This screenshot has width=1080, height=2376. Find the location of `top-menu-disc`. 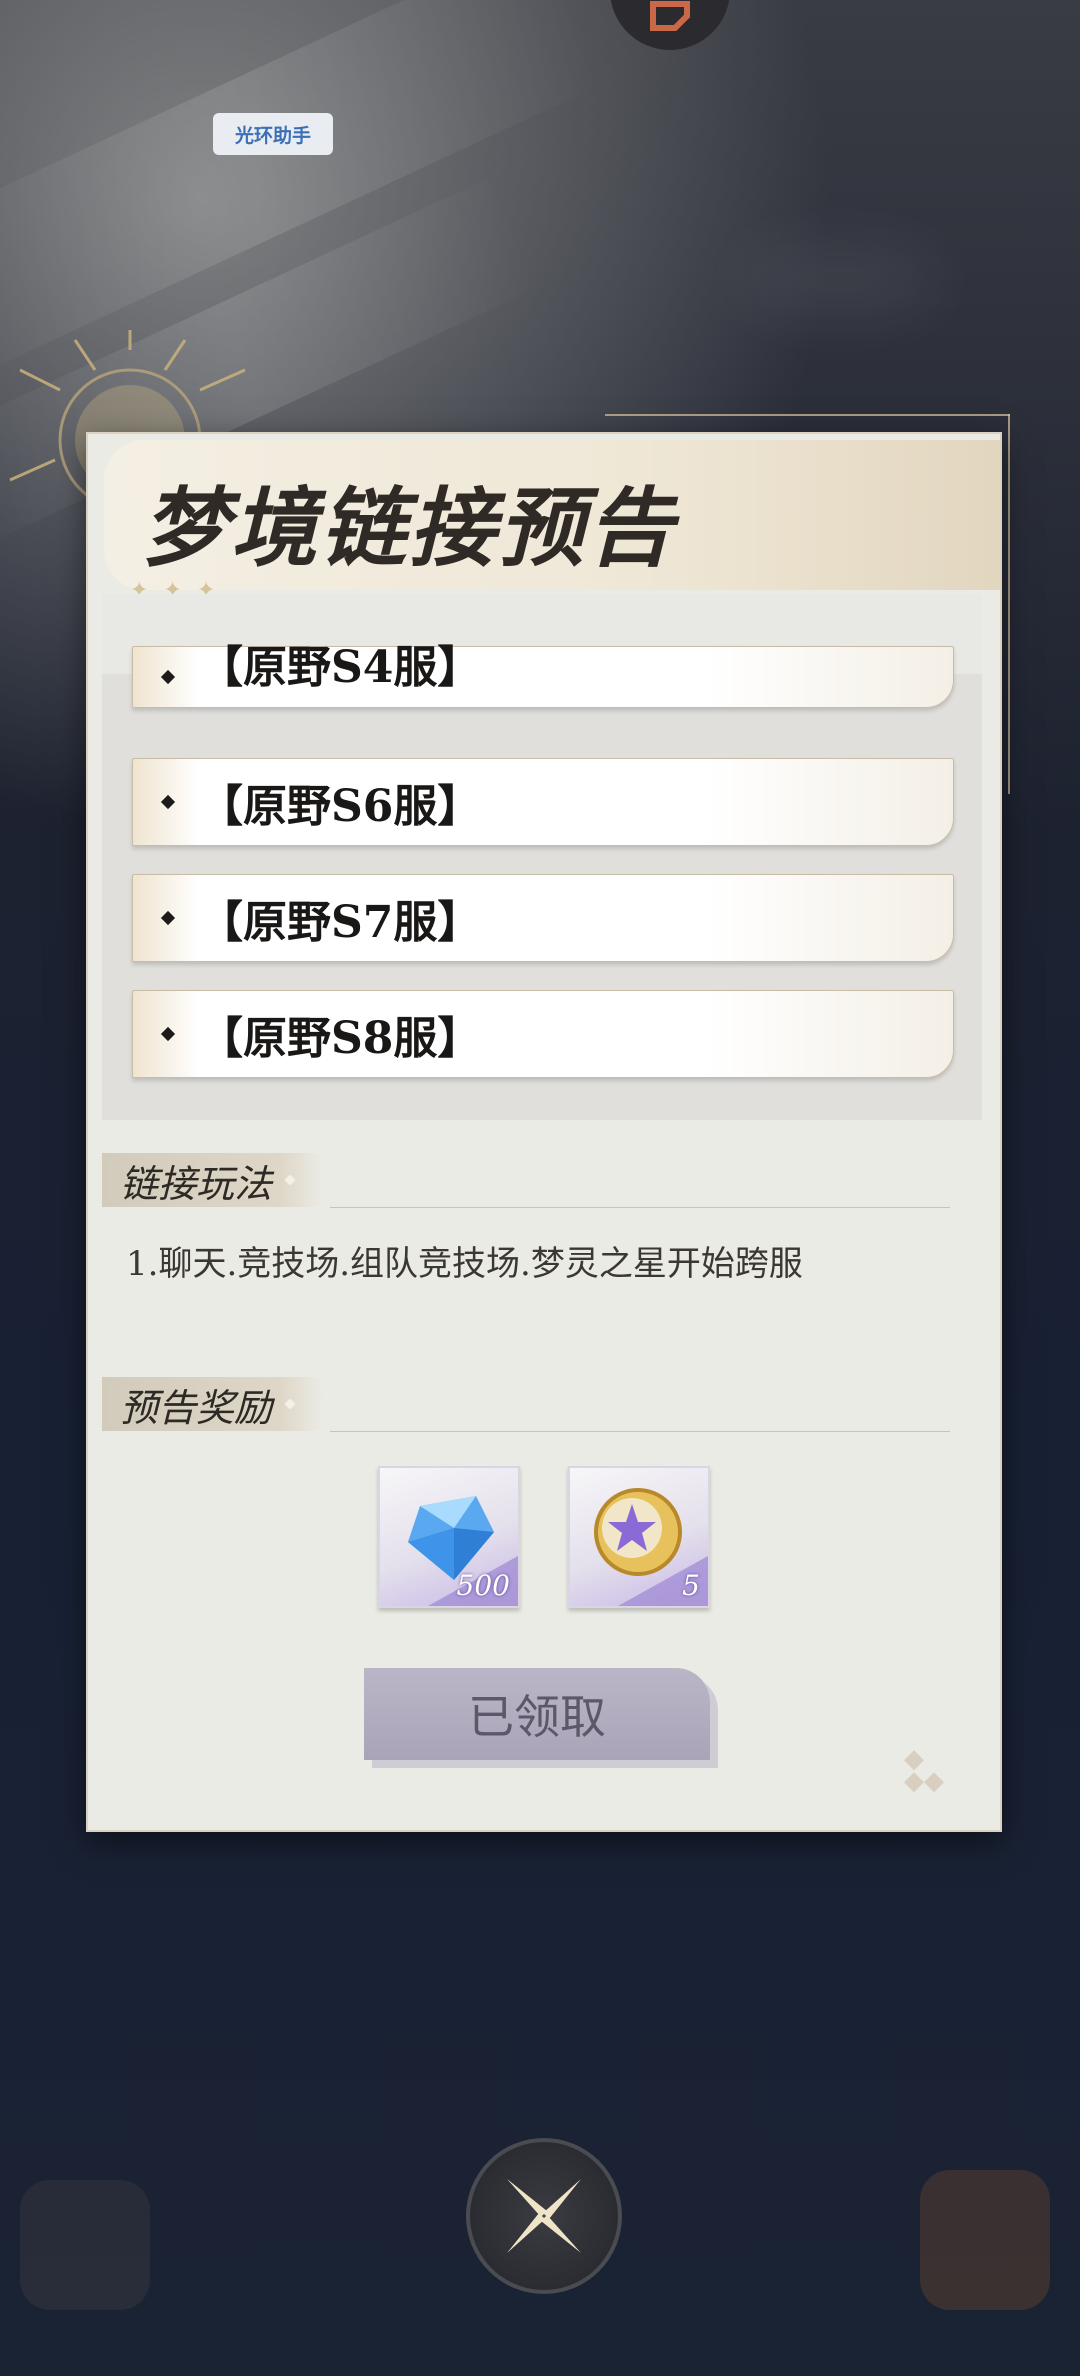

top-menu-disc is located at coordinates (670, 25).